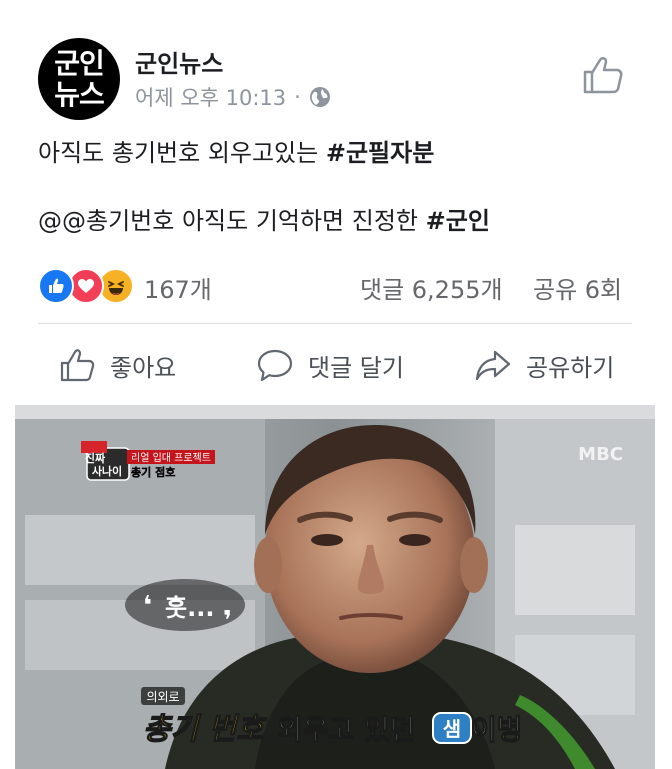 The width and height of the screenshot is (672, 769). I want to click on page-avatar: 군인 뉴스, so click(79, 79).